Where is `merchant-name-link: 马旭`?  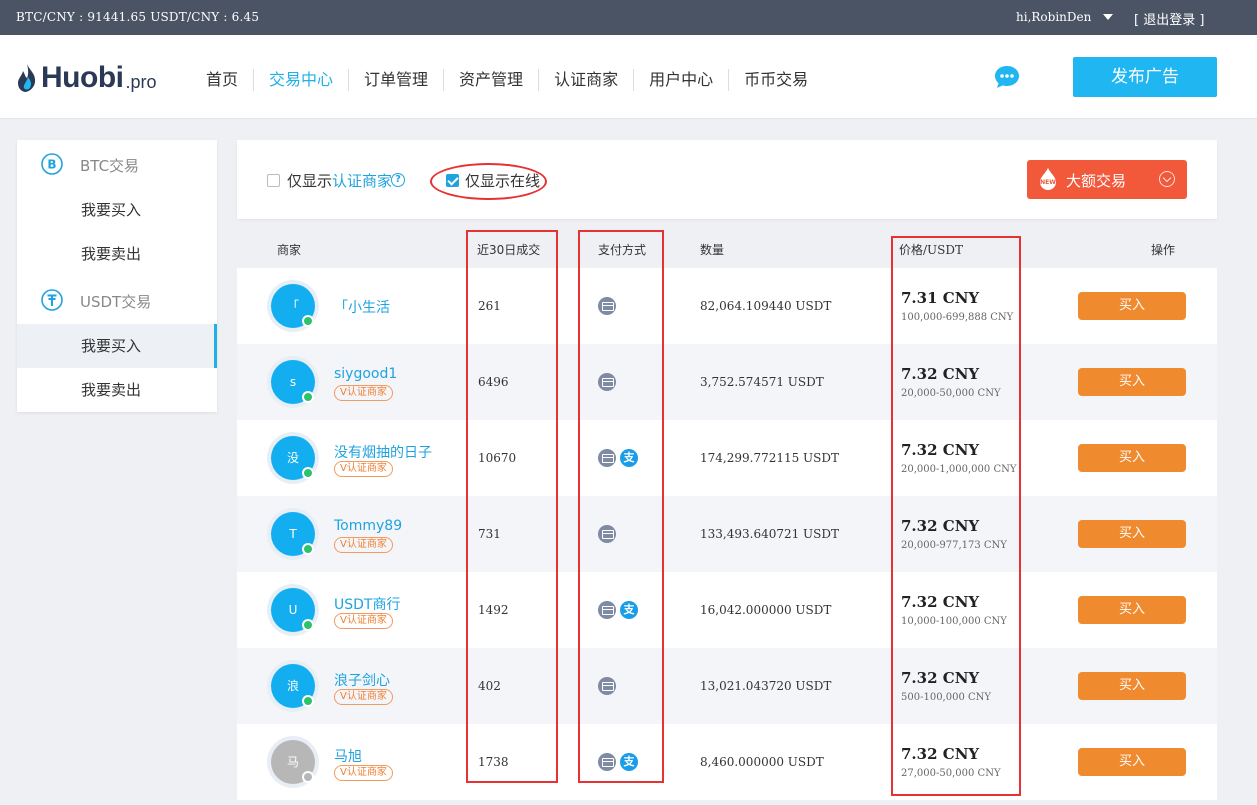
merchant-name-link: 马旭 is located at coordinates (348, 756).